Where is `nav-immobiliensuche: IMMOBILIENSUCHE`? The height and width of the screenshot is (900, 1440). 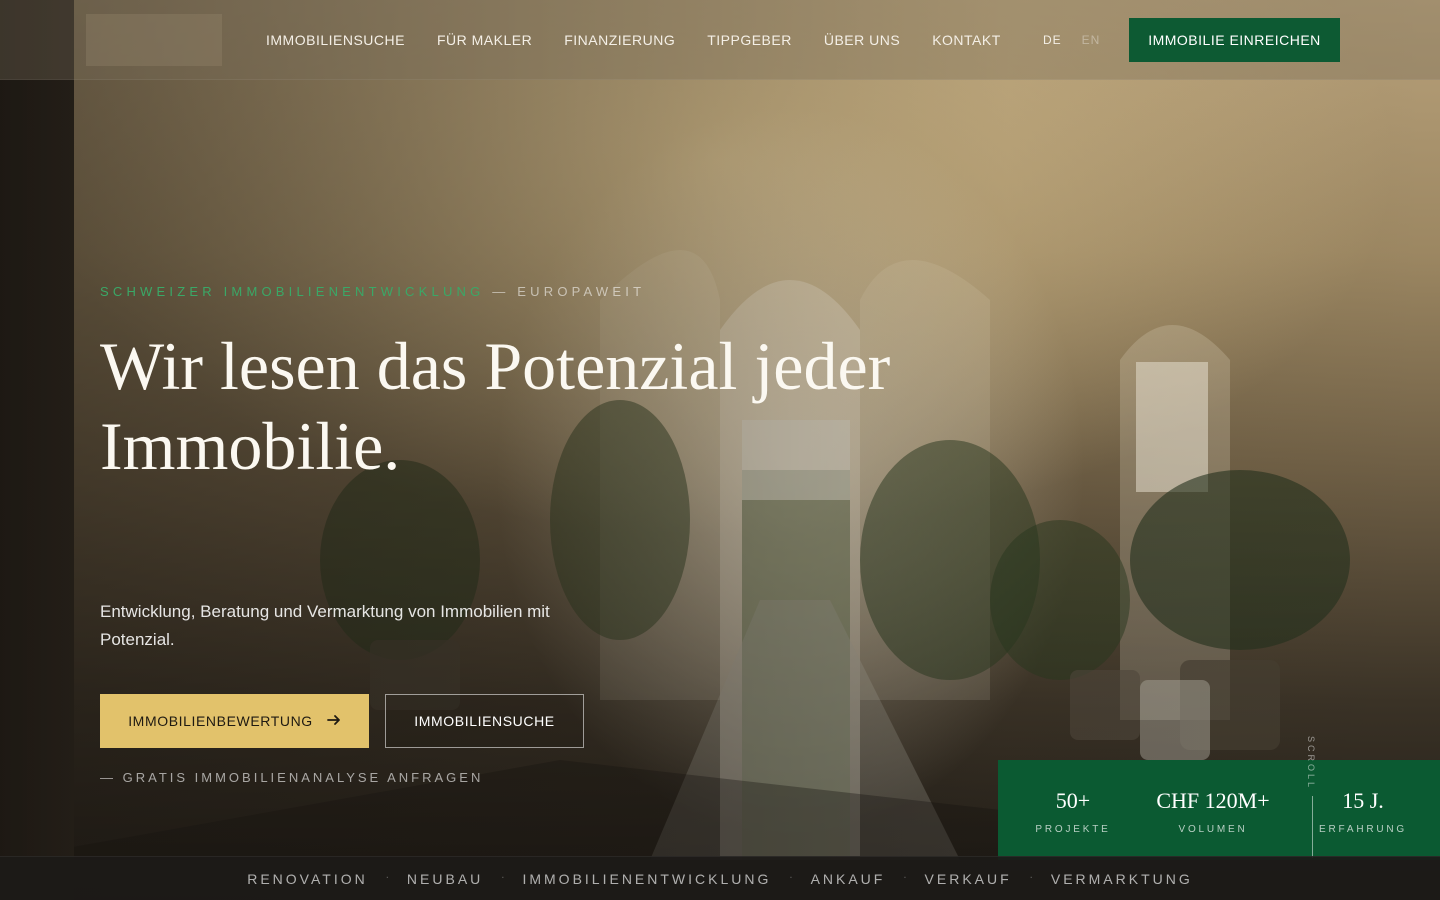 nav-immobiliensuche: IMMOBILIENSUCHE is located at coordinates (335, 40).